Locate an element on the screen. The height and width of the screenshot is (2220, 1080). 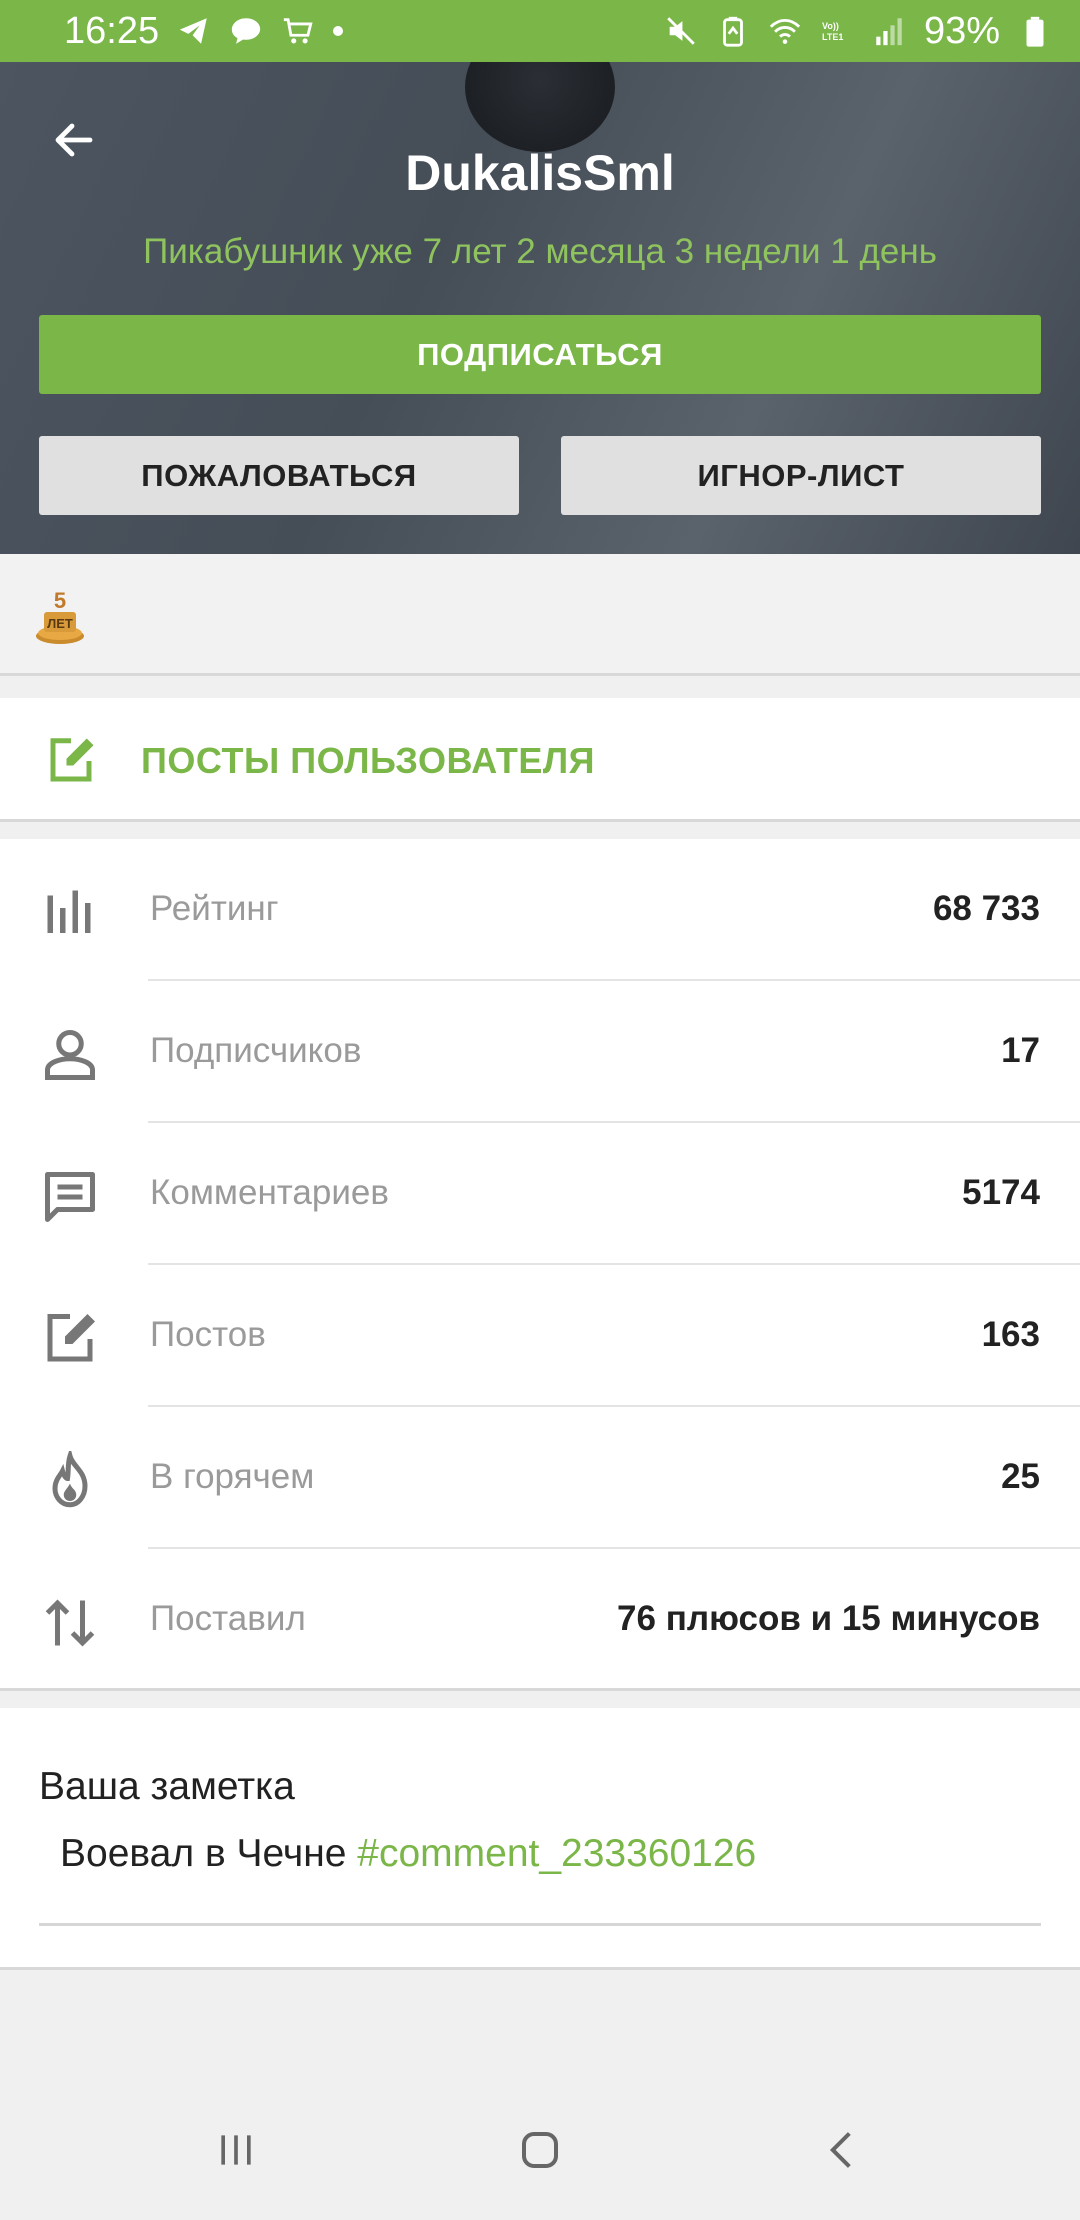
stat-value: 5174 is located at coordinates (1001, 1192).